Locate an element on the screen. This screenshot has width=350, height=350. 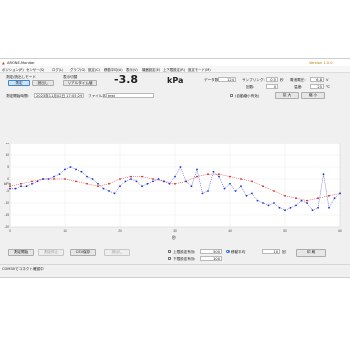
lower-limit-field: 100 is located at coordinates (211, 258).